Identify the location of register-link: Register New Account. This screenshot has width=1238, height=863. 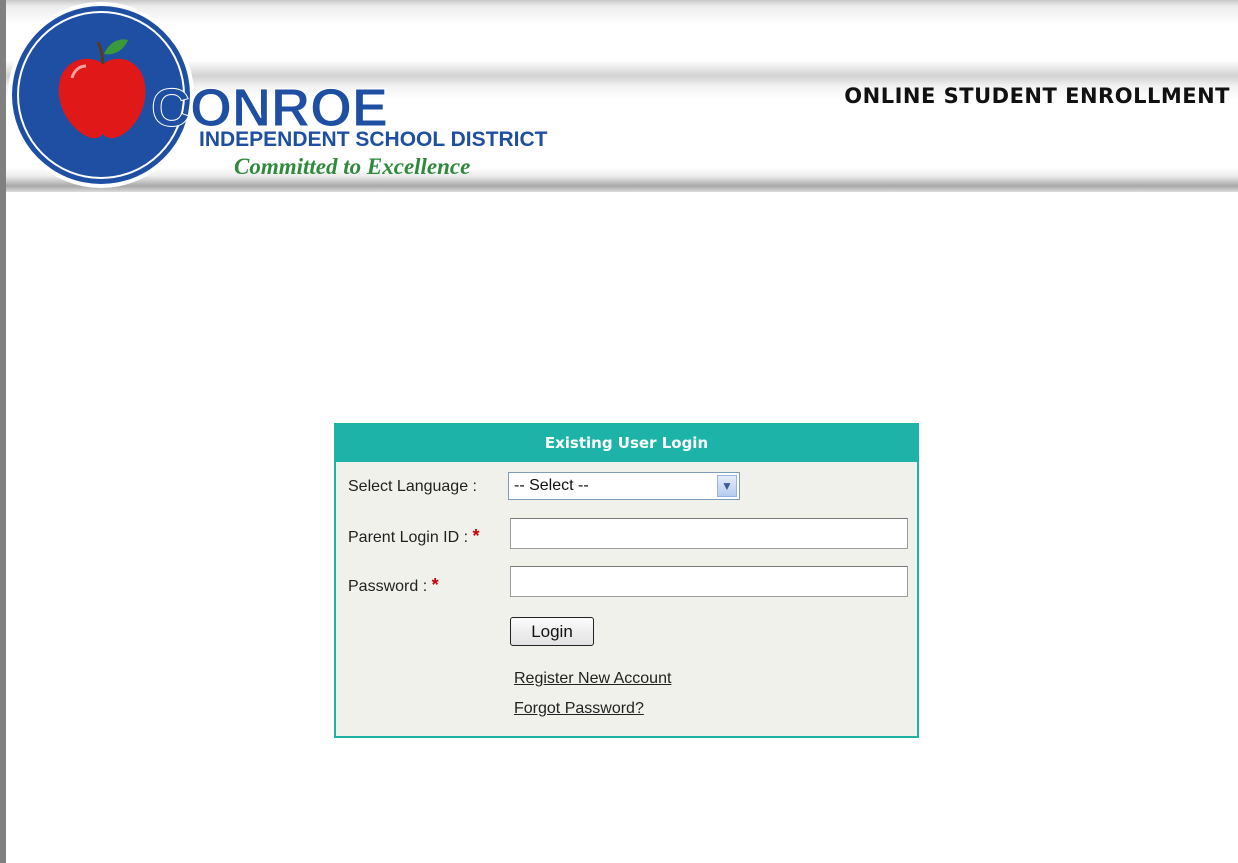
(592, 679).